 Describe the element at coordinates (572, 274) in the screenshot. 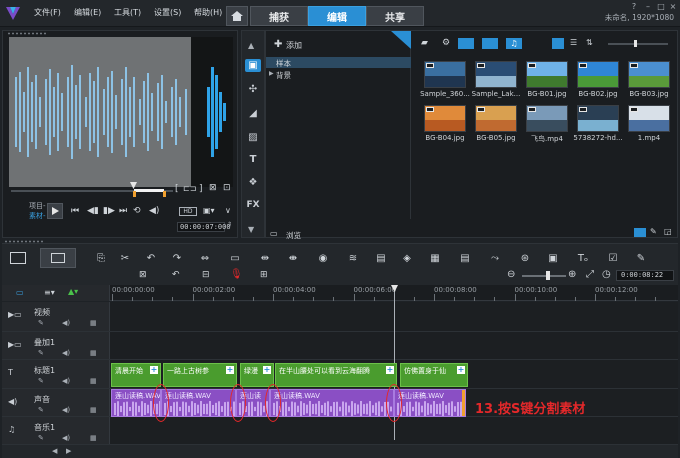

I see `zoom-in-icon: ⊕` at that location.